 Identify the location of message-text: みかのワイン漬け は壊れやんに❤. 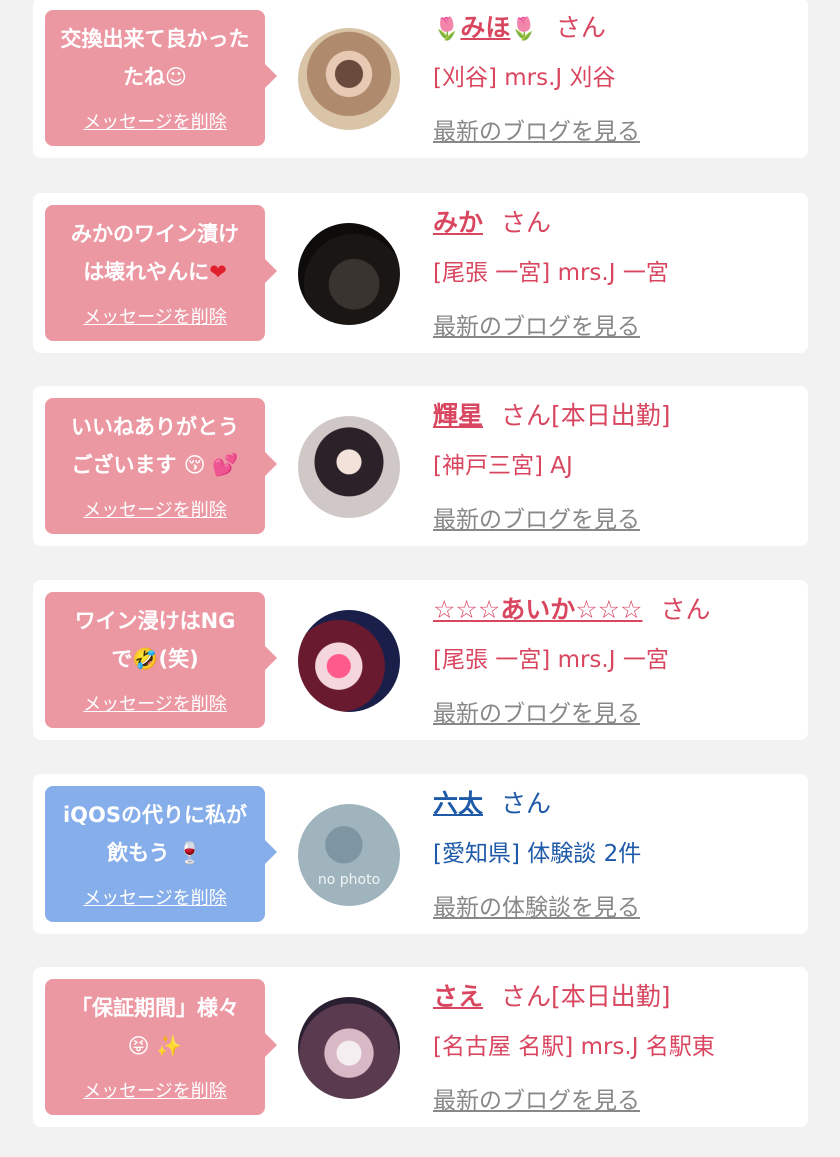
(155, 253).